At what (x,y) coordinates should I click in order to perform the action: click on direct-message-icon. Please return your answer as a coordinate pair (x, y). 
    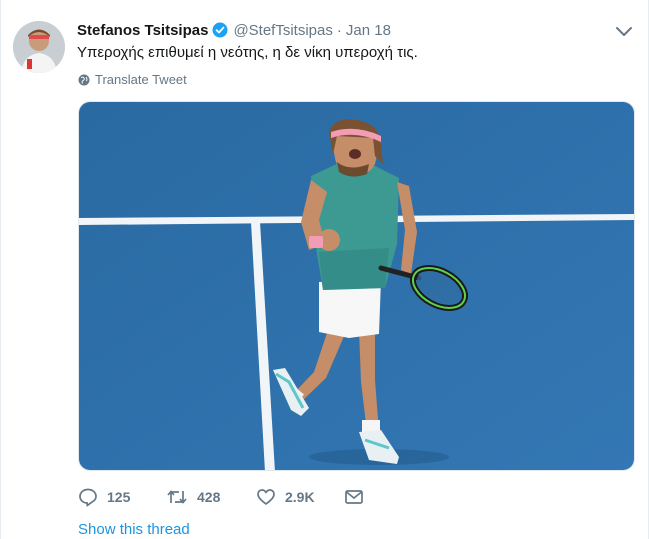
    Looking at the image, I should click on (354, 497).